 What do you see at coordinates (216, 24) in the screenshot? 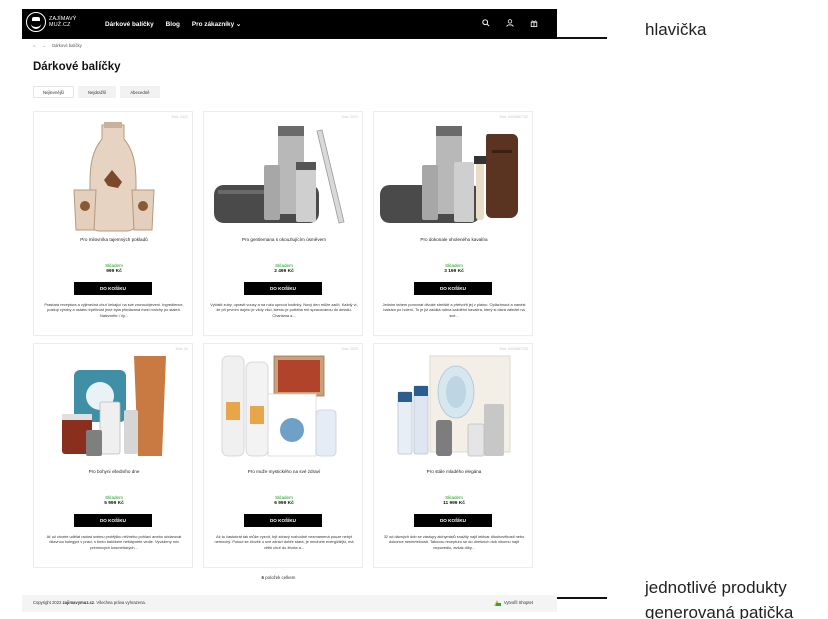
I see `nav-item-for-customers: Pro zákazníky ⌄` at bounding box center [216, 24].